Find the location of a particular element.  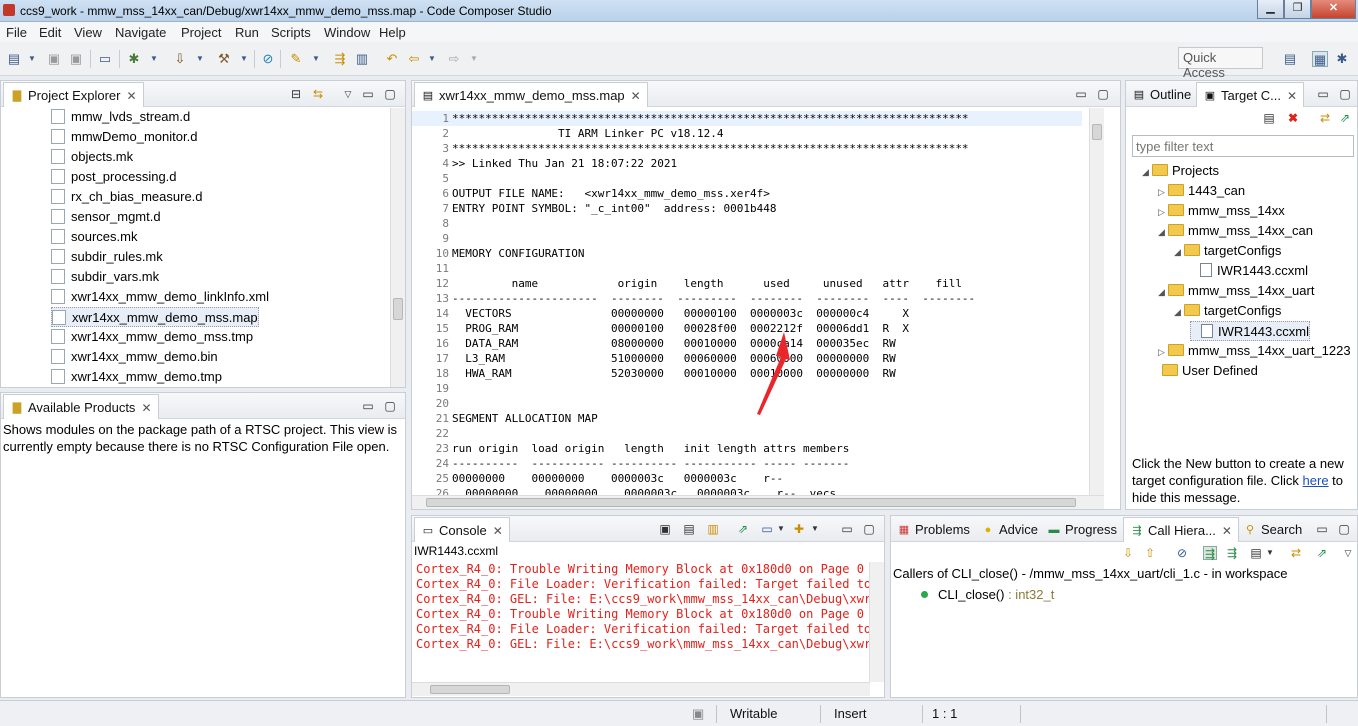

tree-item: rx_ch_bias_measure.d is located at coordinates (127, 197).